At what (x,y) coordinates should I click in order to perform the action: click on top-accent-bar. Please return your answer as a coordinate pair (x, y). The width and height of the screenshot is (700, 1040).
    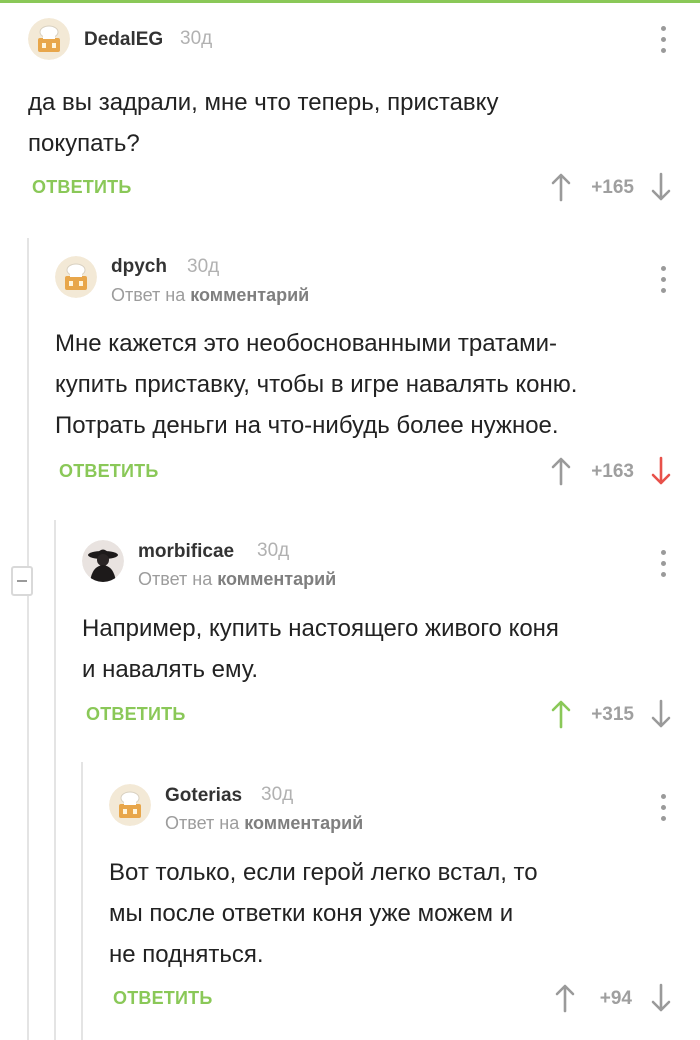
    Looking at the image, I should click on (350, 1).